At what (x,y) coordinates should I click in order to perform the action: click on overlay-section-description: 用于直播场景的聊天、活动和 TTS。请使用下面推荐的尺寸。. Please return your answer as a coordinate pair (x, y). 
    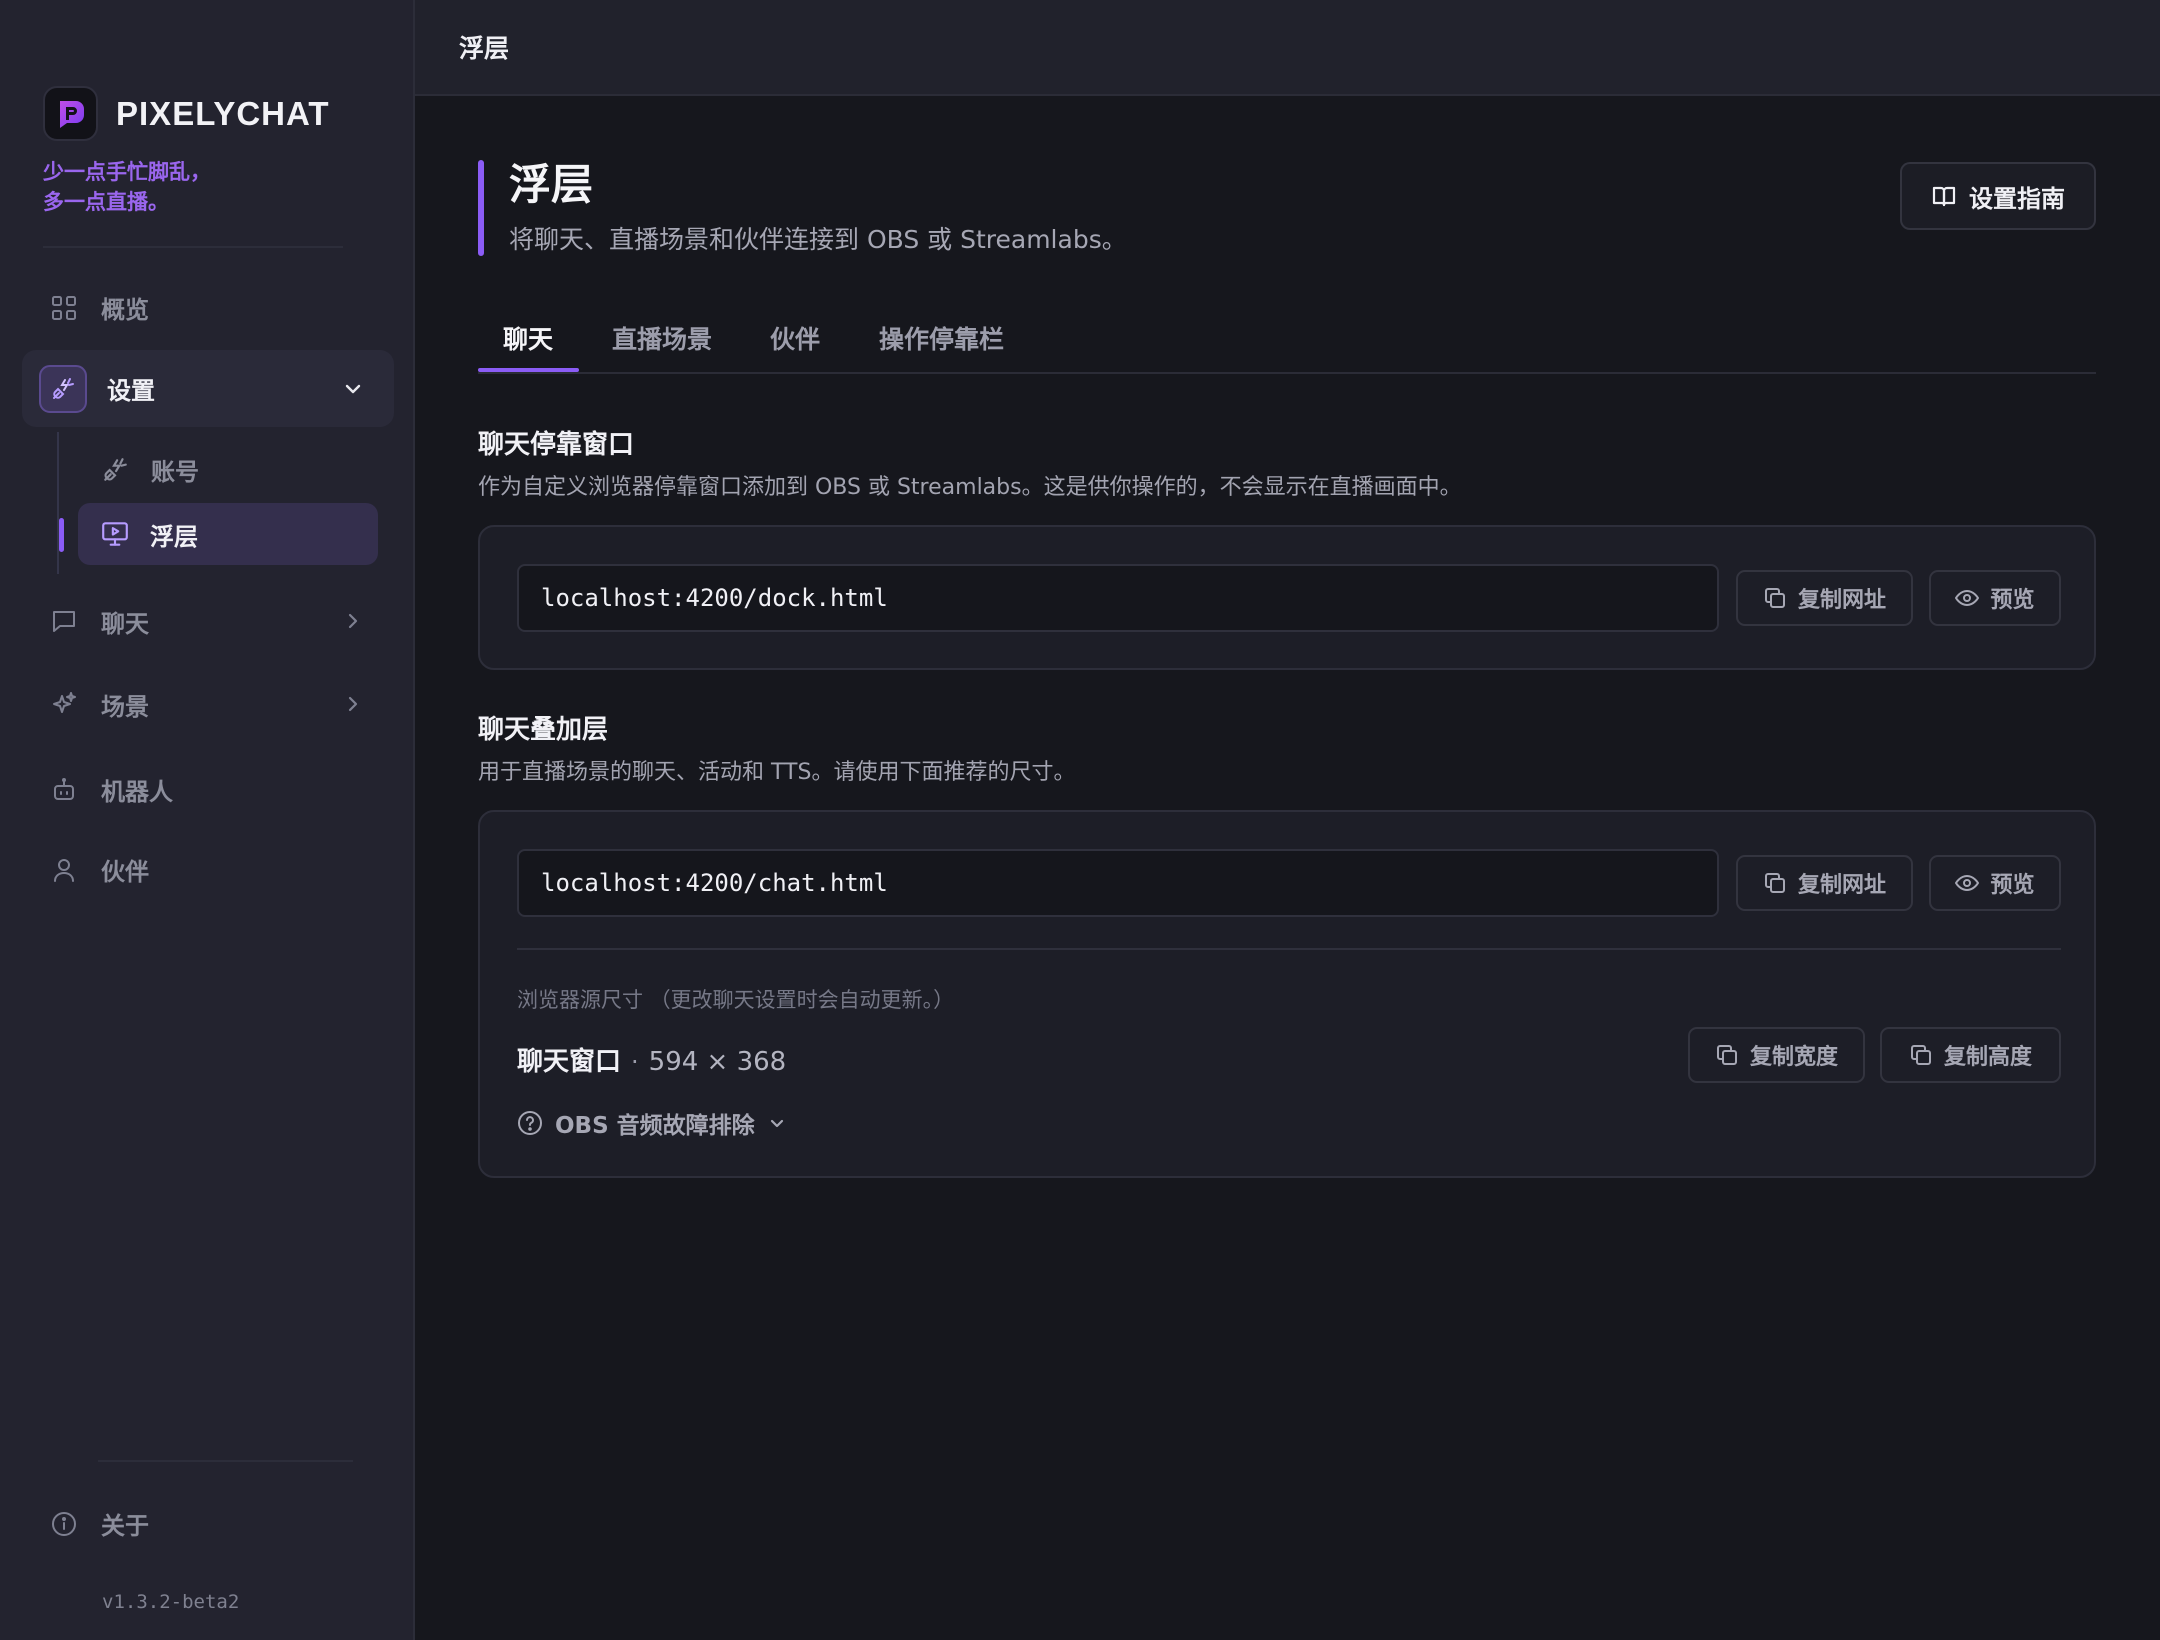
    Looking at the image, I should click on (777, 772).